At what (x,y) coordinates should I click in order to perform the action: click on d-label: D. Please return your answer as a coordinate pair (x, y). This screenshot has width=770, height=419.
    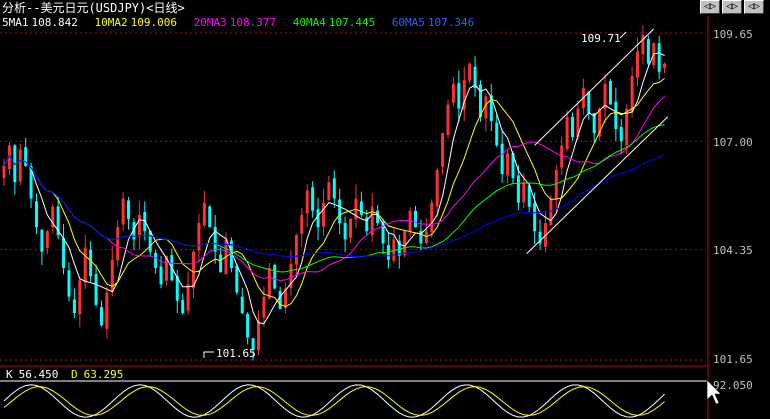
    Looking at the image, I should click on (74, 374).